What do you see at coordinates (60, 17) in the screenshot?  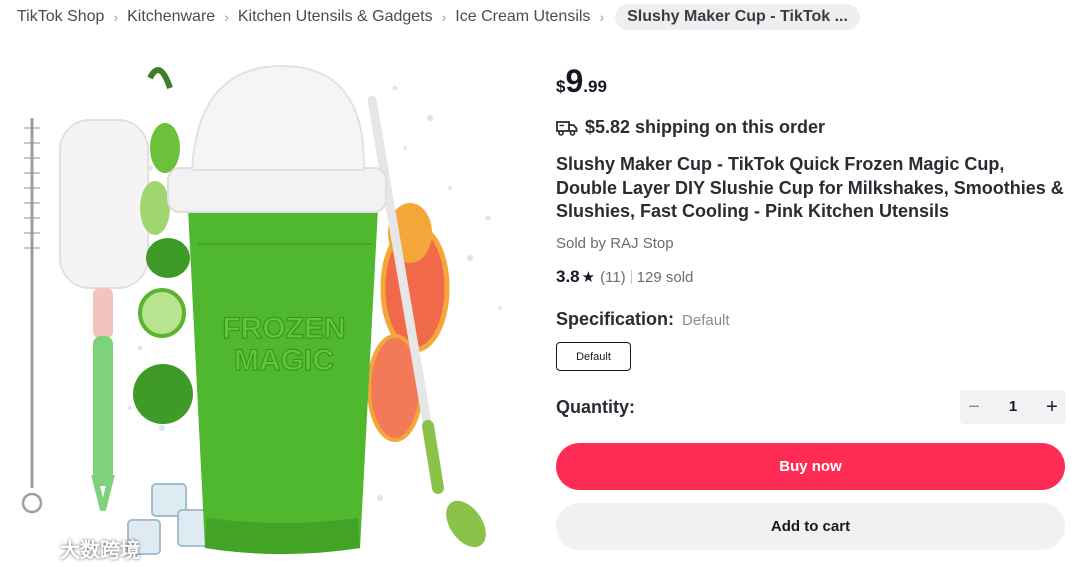 I see `breadcrumb-item-tiktok-shop: TikTok Shop` at bounding box center [60, 17].